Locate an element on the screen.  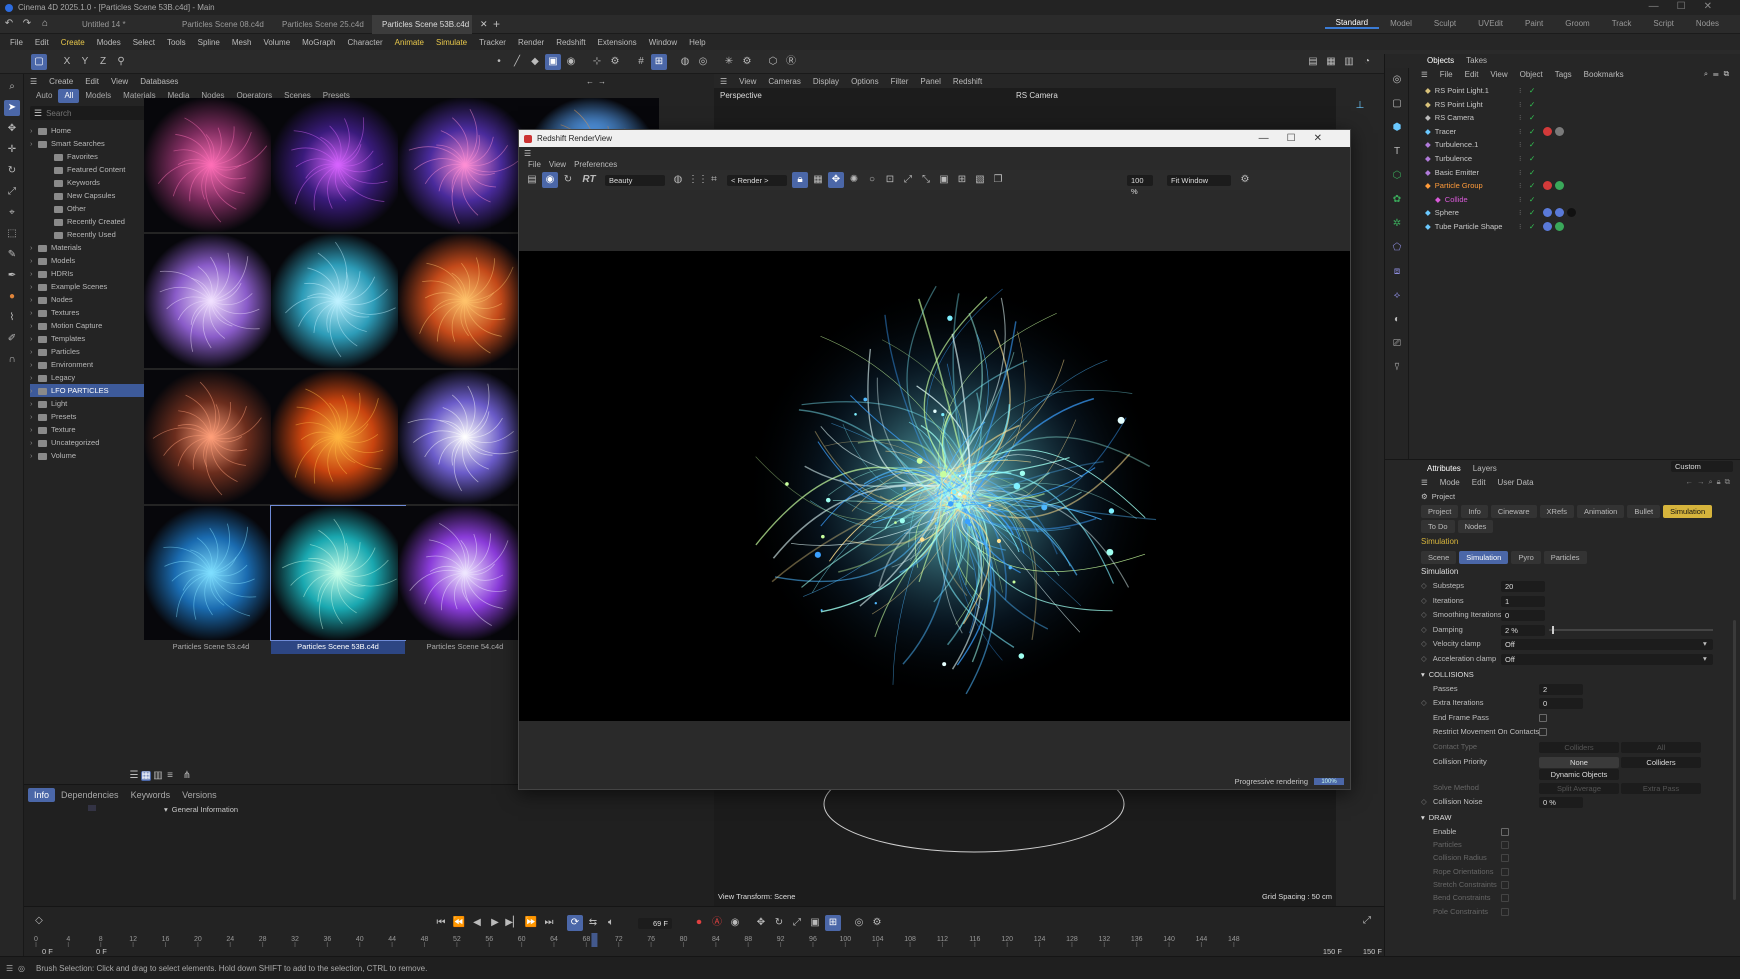
layout-script: Script is located at coordinates (1663, 23).